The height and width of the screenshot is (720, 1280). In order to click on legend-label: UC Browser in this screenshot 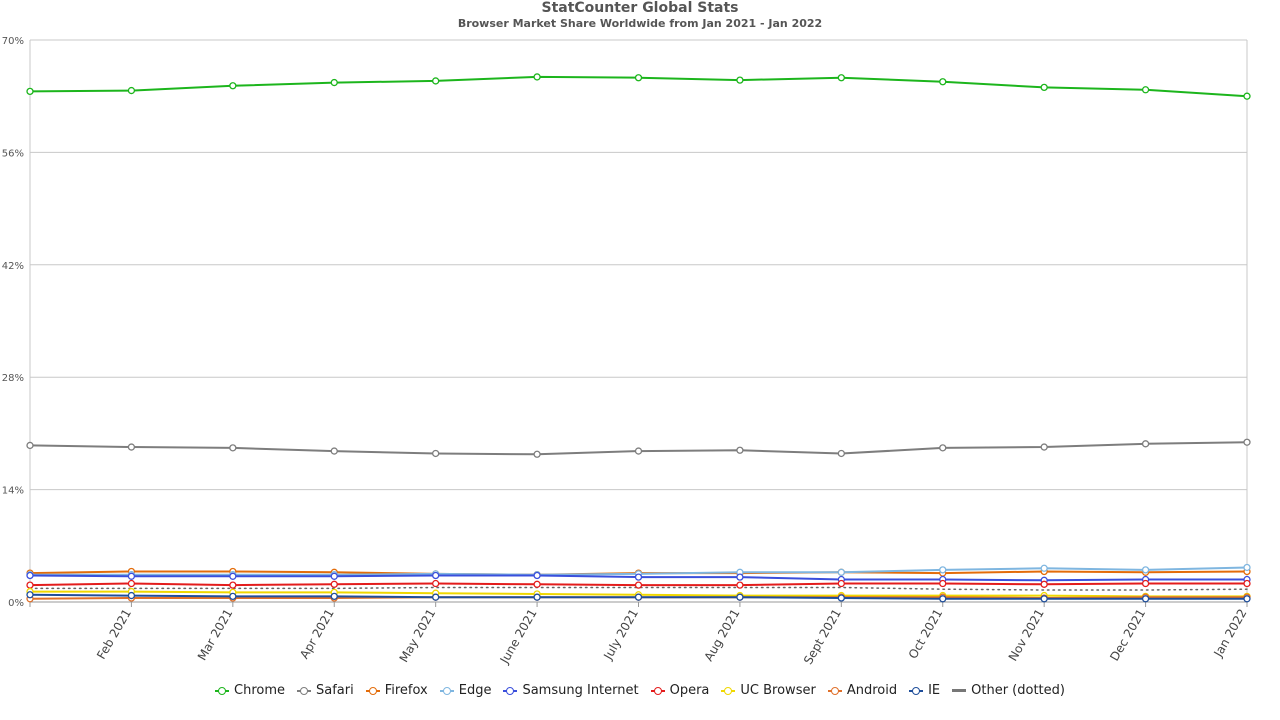, I will do `click(778, 690)`.